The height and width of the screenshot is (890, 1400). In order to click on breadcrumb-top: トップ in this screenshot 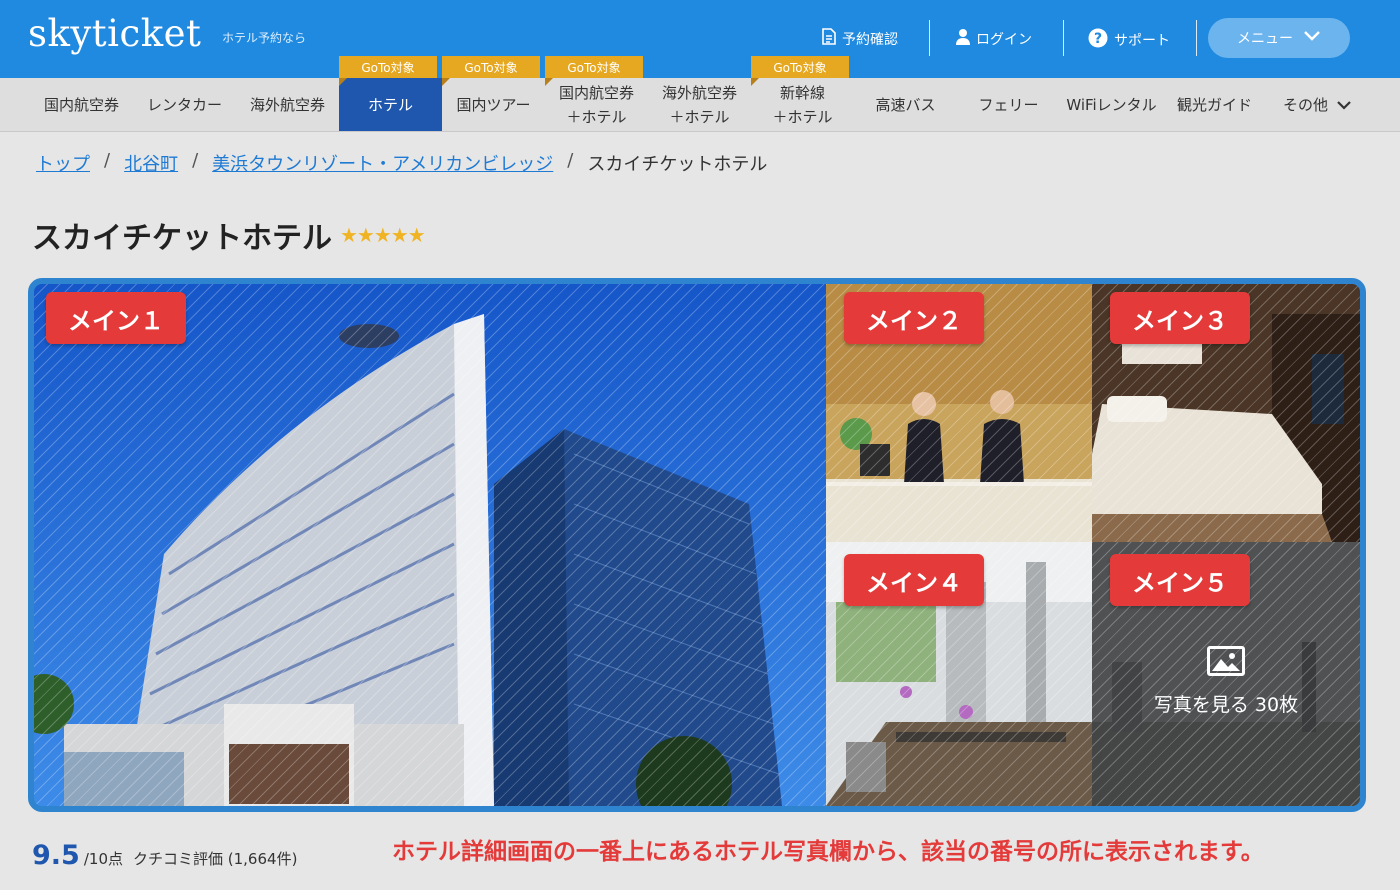, I will do `click(63, 163)`.